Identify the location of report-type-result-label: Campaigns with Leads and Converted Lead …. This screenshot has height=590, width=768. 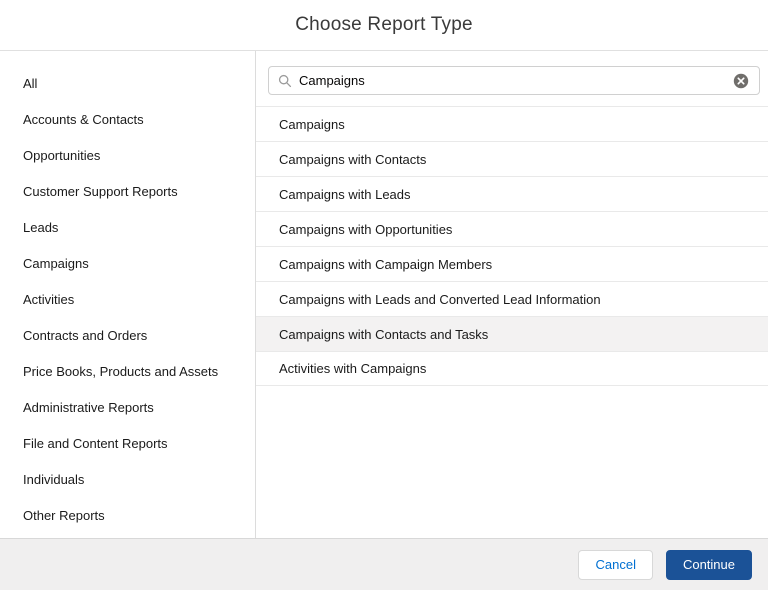
(440, 299).